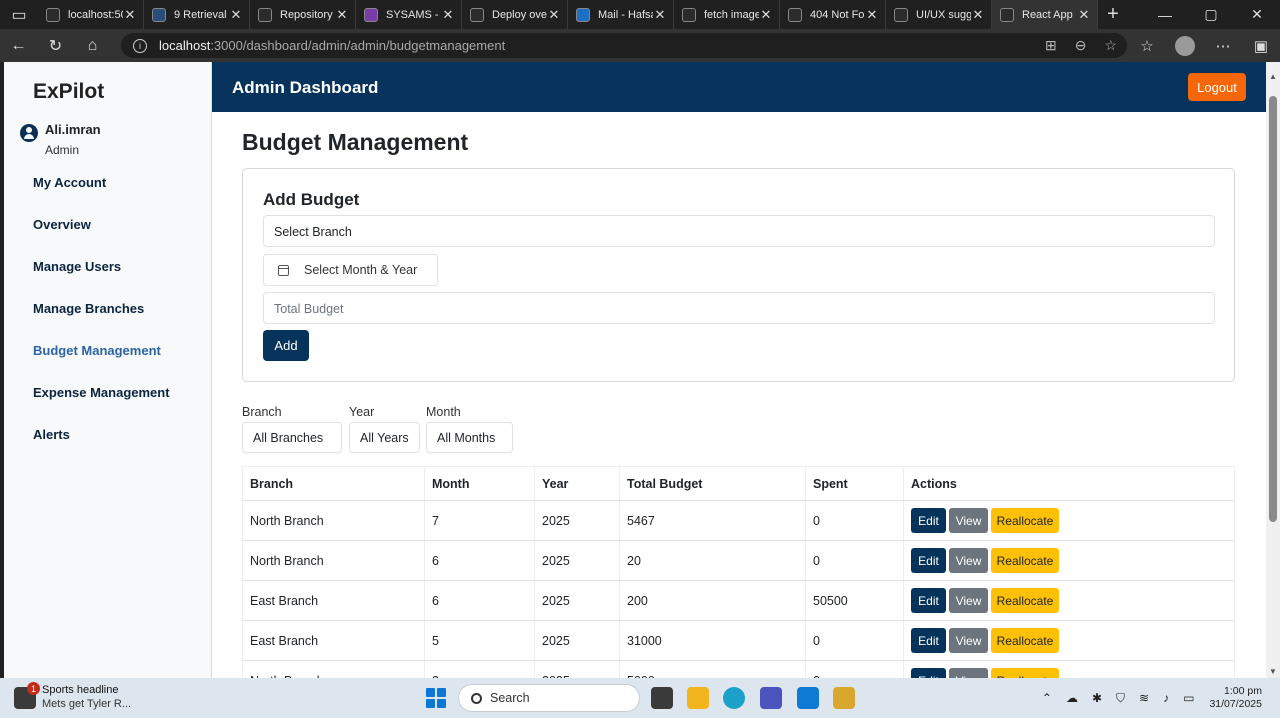 This screenshot has height=718, width=1280. I want to click on maximize-icon: ▢, so click(1211, 14).